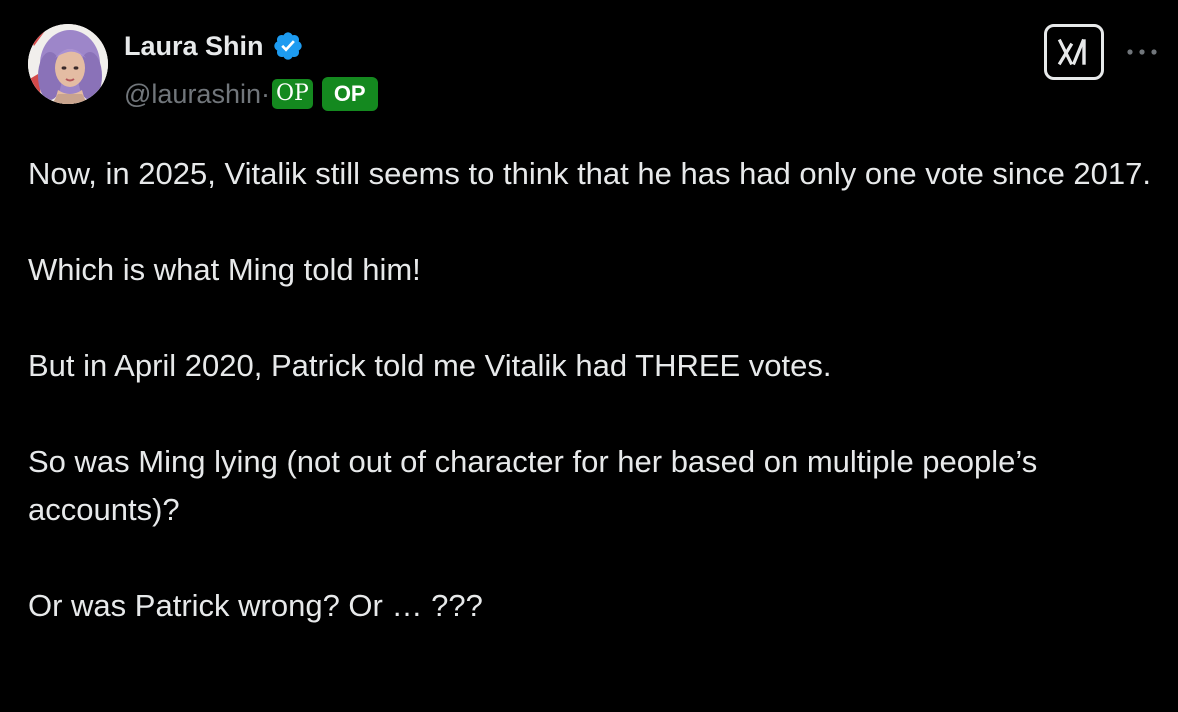  Describe the element at coordinates (197, 94) in the screenshot. I see `author-handle: @laurashin·` at that location.